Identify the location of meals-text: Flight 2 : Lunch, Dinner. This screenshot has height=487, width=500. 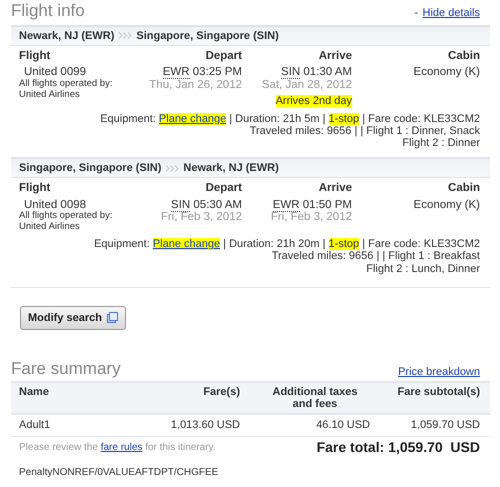
(423, 268).